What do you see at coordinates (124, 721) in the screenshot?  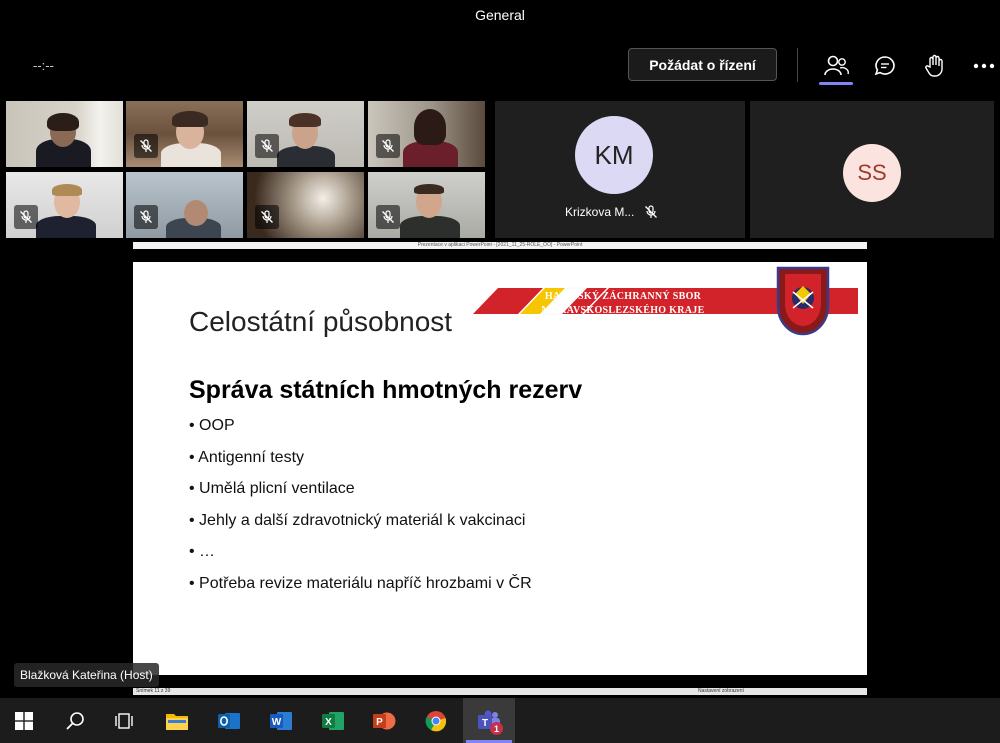 I see `task-view-icon` at bounding box center [124, 721].